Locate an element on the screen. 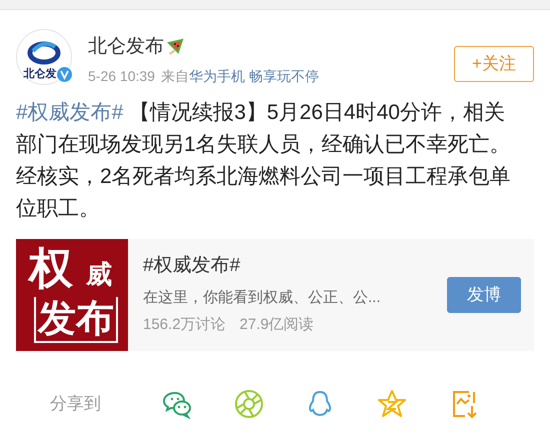 The height and width of the screenshot is (438, 550). post-time: 5-26 10:39 is located at coordinates (121, 76).